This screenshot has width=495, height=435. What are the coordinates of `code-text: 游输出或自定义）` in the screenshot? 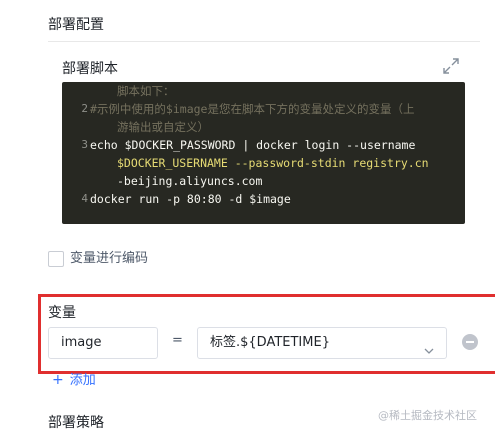 It's located at (163, 127).